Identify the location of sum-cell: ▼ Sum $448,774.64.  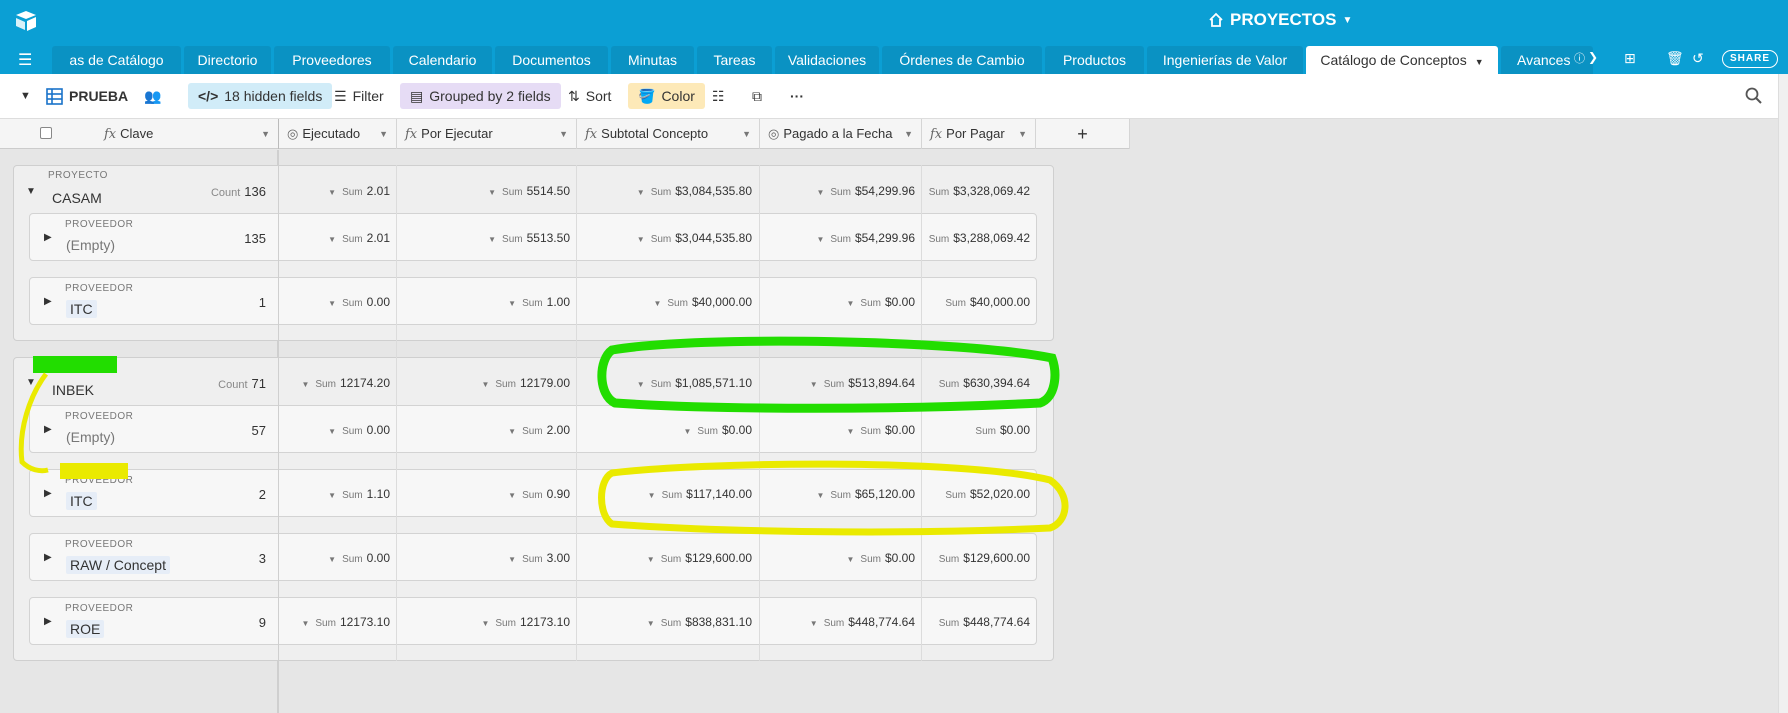
(862, 622).